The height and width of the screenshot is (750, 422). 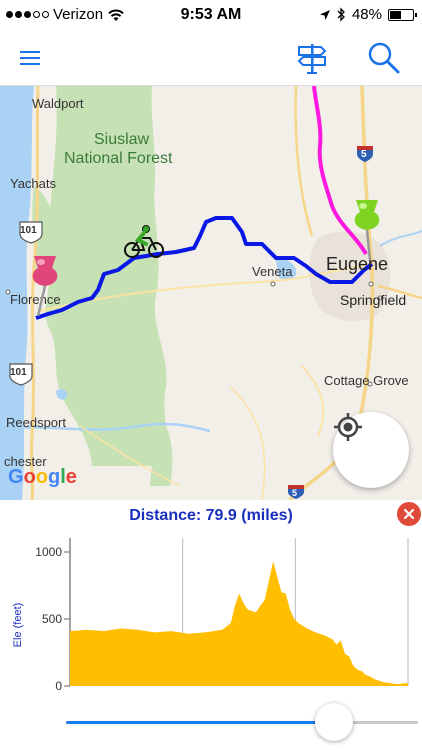 I want to click on map-label-reedsport: Reedsport, so click(x=36, y=422).